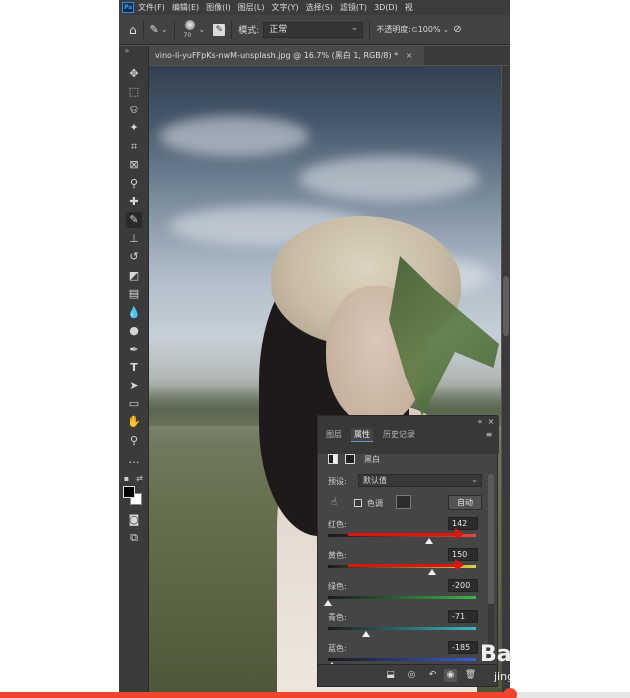 Image resolution: width=630 pixels, height=698 pixels. I want to click on progress-knob, so click(510, 693).